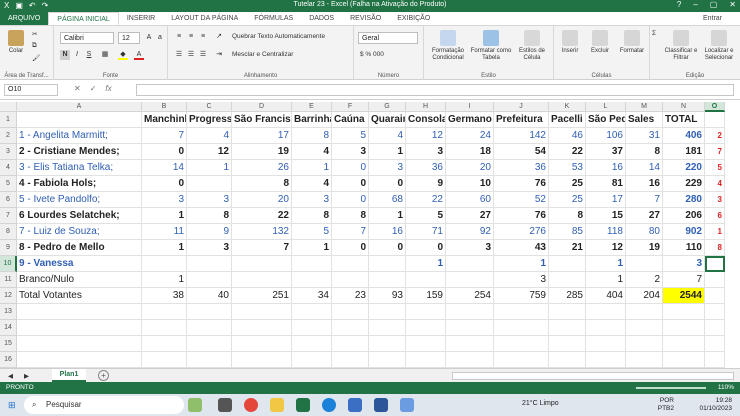  Describe the element at coordinates (726, 387) in the screenshot. I see `zoom-level: 110%` at that location.